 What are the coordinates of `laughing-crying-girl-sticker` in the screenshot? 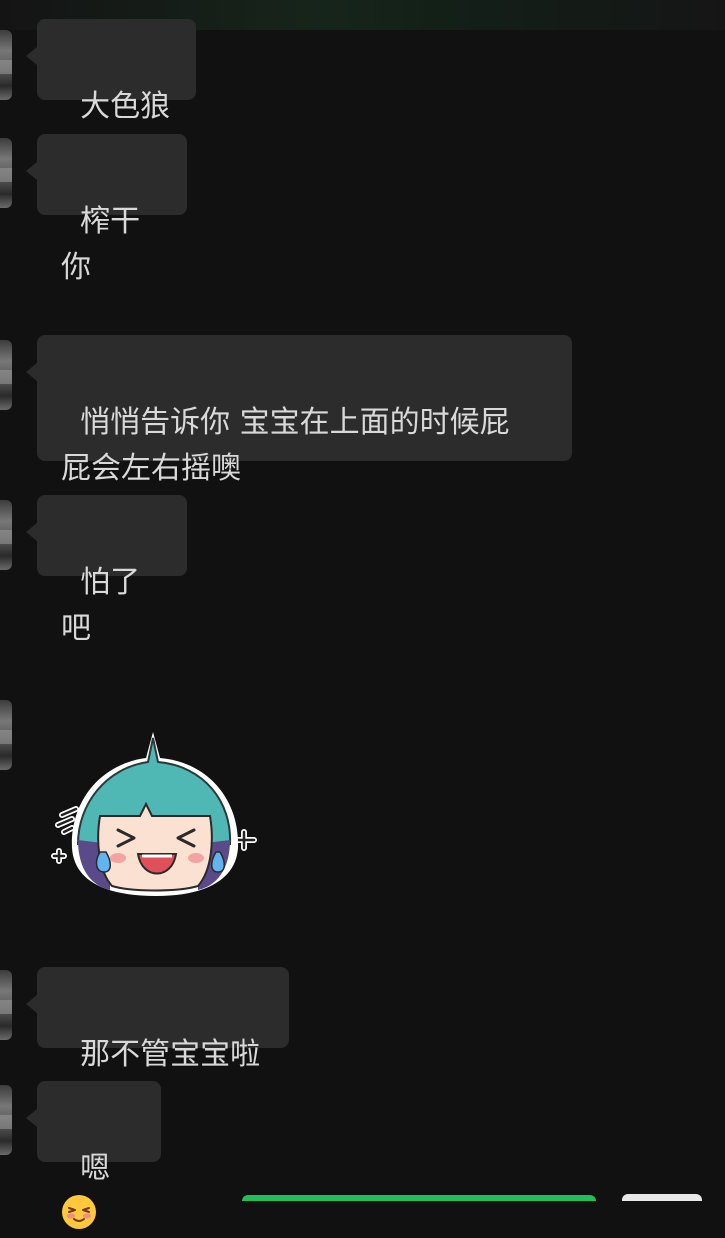 It's located at (158, 815).